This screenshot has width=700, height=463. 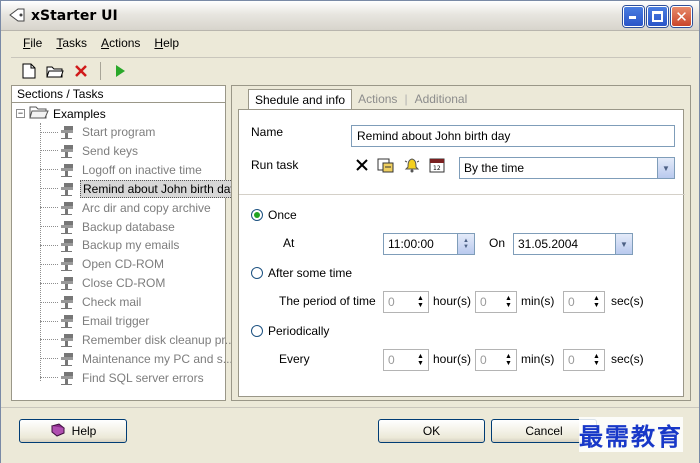 What do you see at coordinates (81, 71) in the screenshot?
I see `delete-x-icon` at bounding box center [81, 71].